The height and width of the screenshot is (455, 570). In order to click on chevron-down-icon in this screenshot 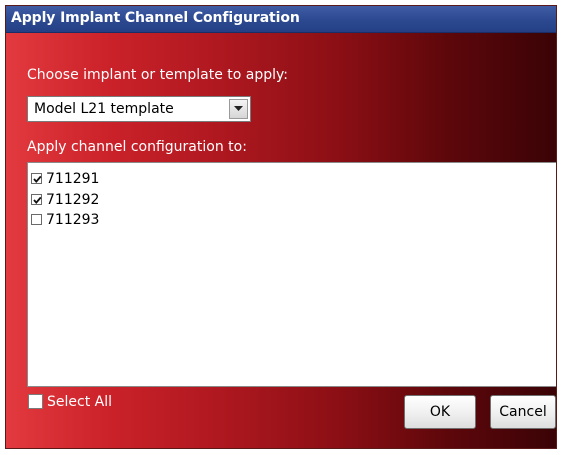, I will do `click(238, 108)`.